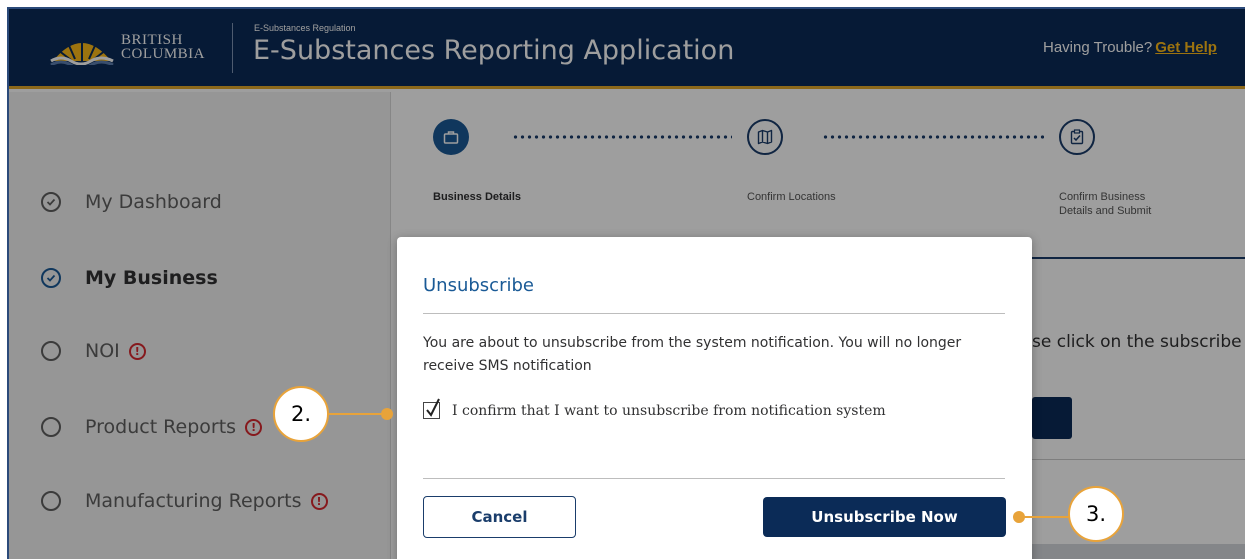 This screenshot has width=1245, height=559. Describe the element at coordinates (387, 414) in the screenshot. I see `callout-2-dot` at that location.